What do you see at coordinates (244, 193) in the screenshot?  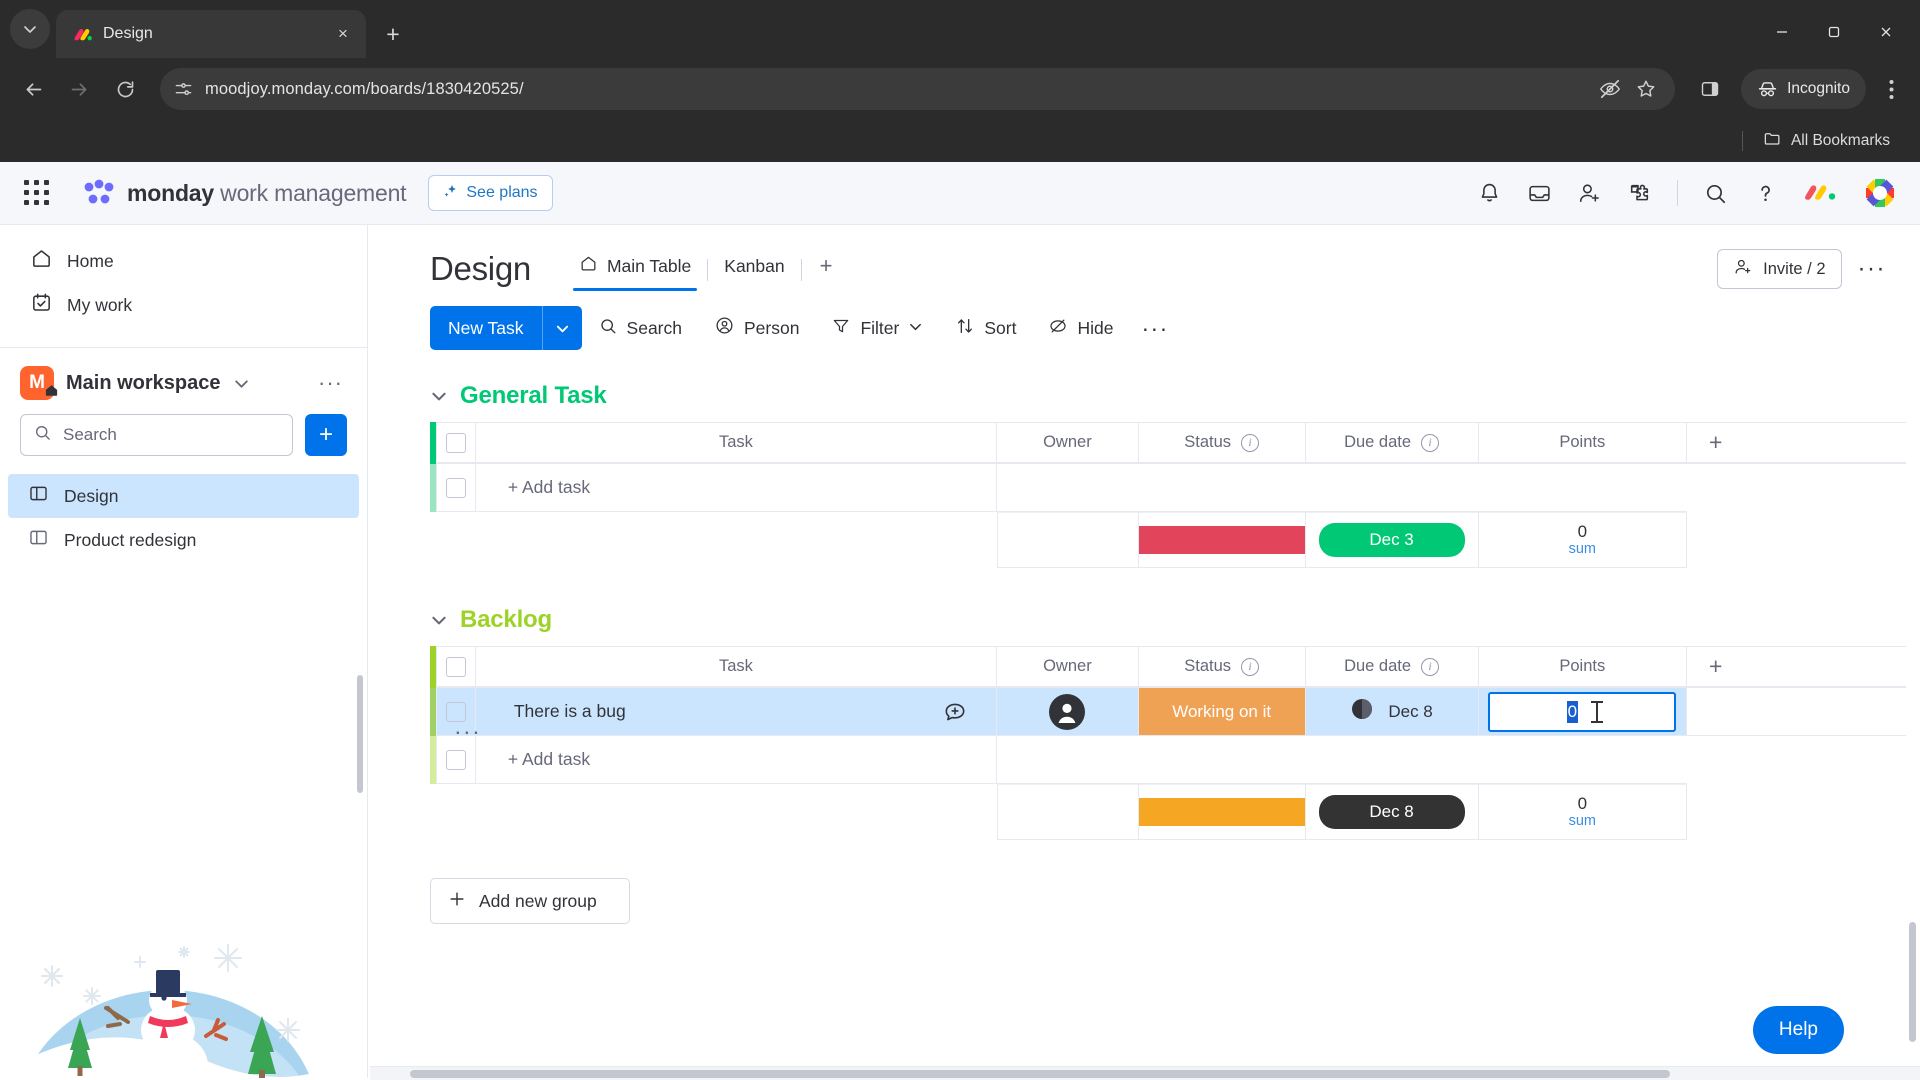 I see `monday-brand: monday work management` at bounding box center [244, 193].